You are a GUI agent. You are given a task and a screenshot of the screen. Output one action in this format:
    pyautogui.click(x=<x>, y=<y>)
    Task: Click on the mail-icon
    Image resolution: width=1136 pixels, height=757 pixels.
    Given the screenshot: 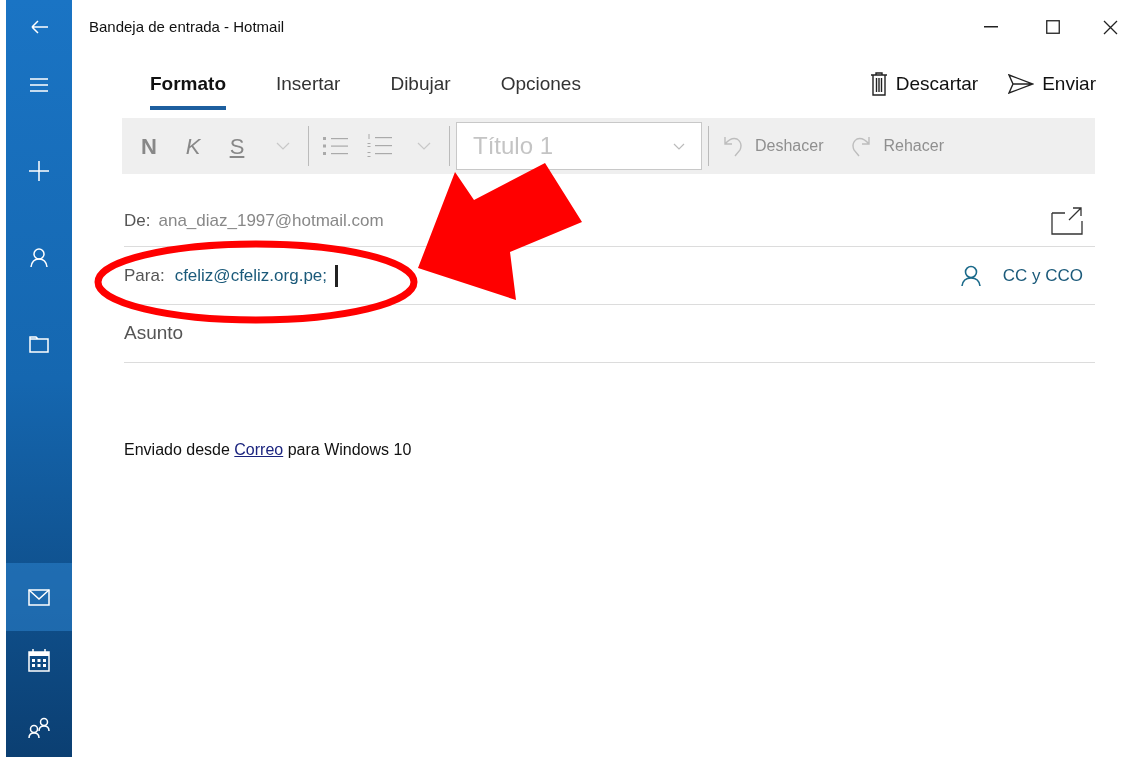 What is the action you would take?
    pyautogui.click(x=39, y=597)
    